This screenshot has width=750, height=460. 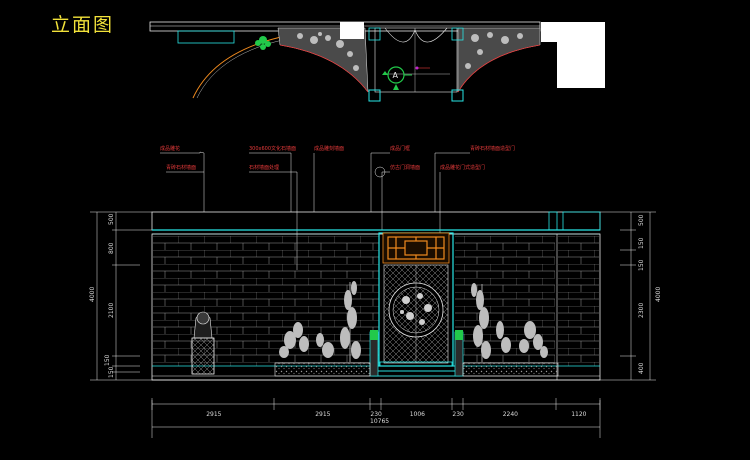 I want to click on left-dim-6: 150, so click(x=111, y=372).